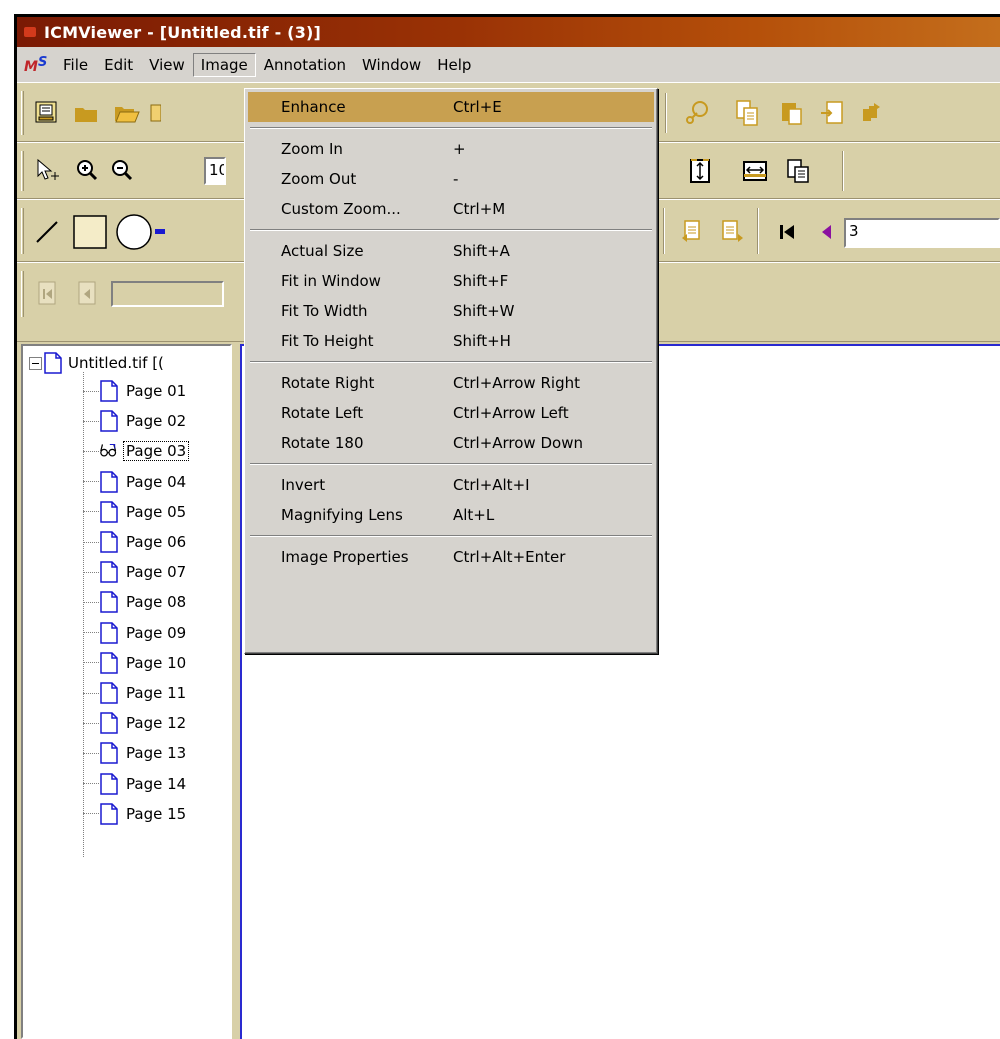 This screenshot has width=1000, height=1039. I want to click on zoom-in-icon, so click(87, 171).